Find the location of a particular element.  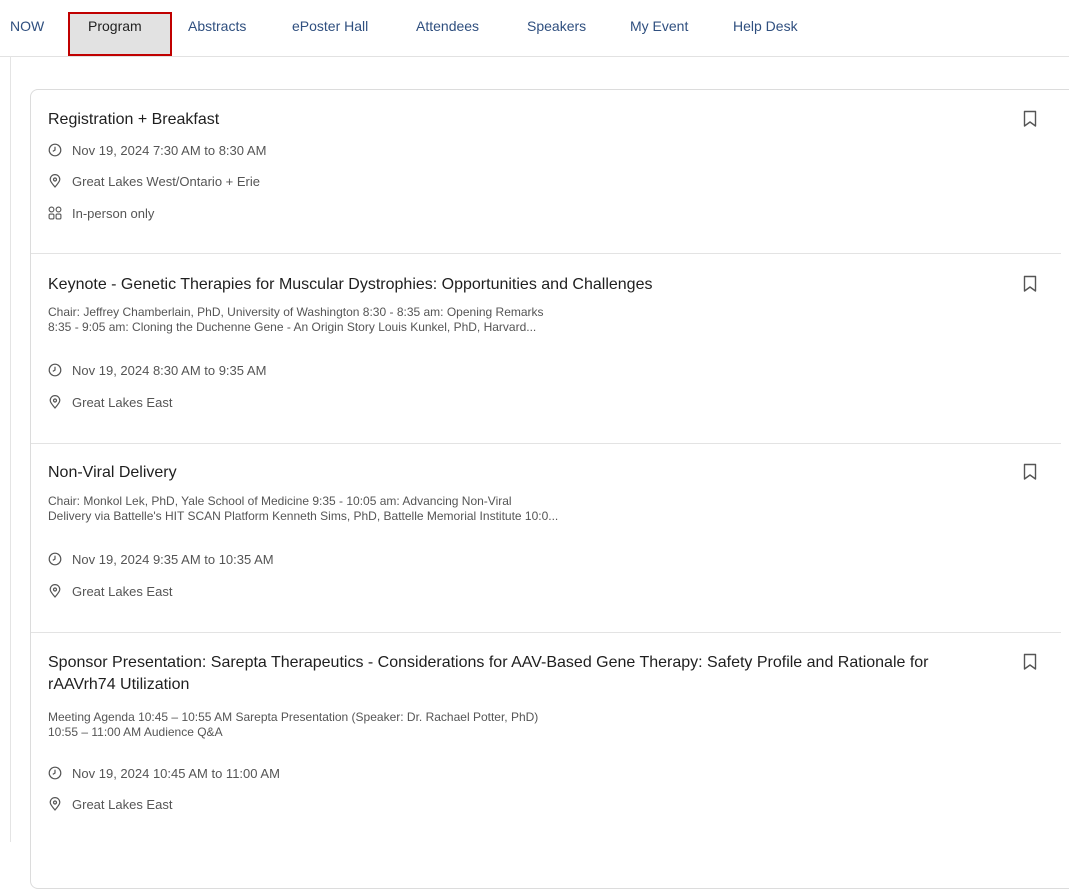

session-time-text: Nov 19, 2024 9:35 AM to 10:35 AM is located at coordinates (173, 559).